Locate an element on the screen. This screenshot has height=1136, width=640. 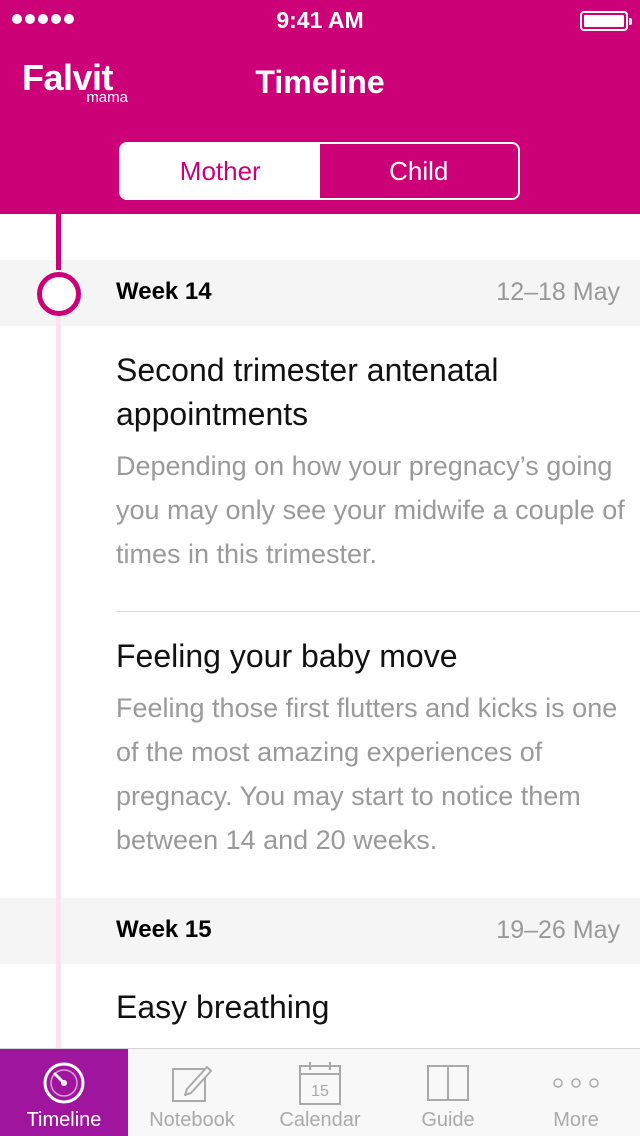
tab-label: More is located at coordinates (576, 1120).